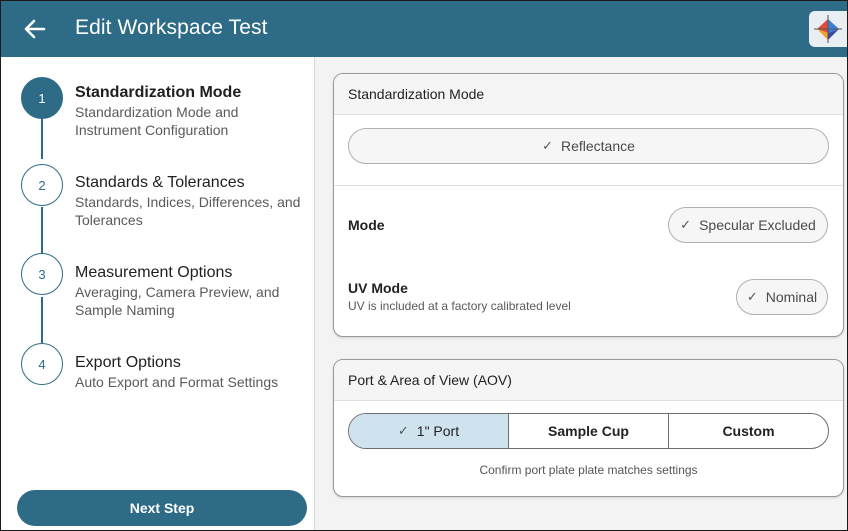 The width and height of the screenshot is (848, 531). I want to click on step-title: Measurement Options, so click(154, 272).